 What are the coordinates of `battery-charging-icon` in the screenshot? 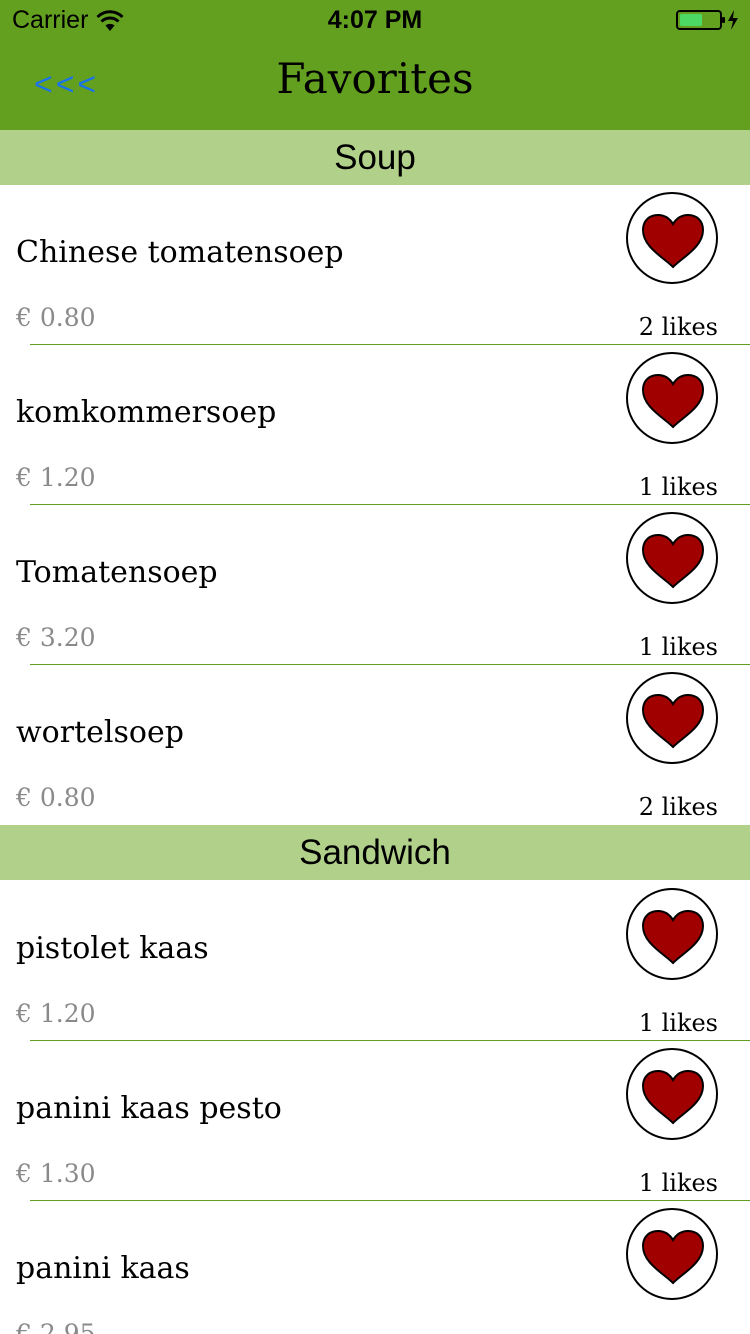 It's located at (707, 20).